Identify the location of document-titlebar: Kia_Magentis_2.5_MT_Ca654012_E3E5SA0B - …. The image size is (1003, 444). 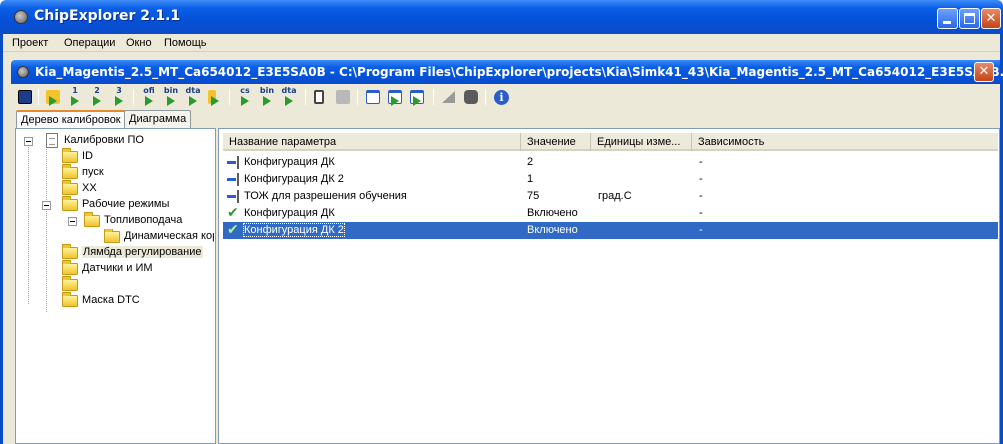
(507, 72).